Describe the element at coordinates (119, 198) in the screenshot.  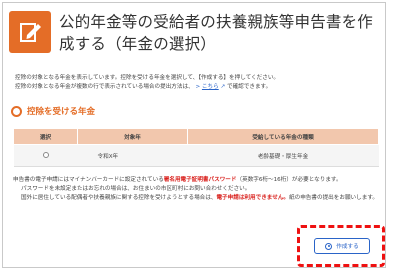
I see `note-3-text: 国外に居住している配偶者や扶養親族に関する控除を受けようとする場合は、` at that location.